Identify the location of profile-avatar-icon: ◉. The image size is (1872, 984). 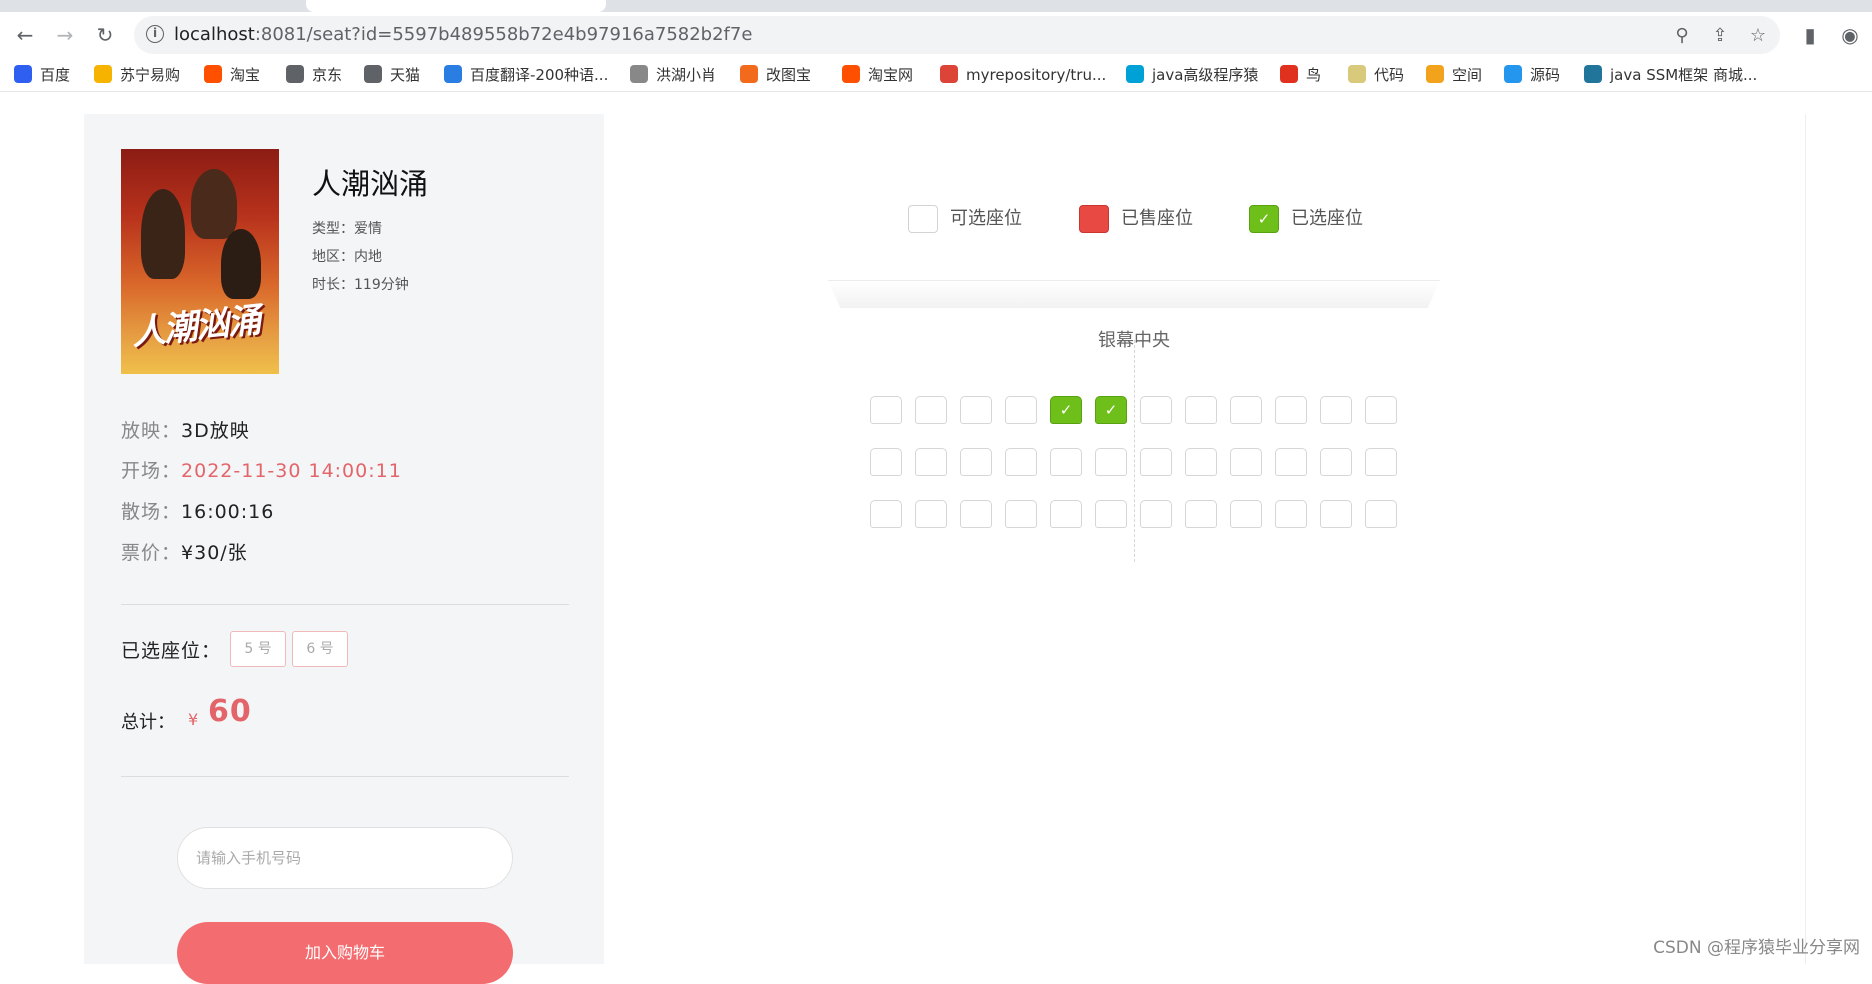
(1850, 35).